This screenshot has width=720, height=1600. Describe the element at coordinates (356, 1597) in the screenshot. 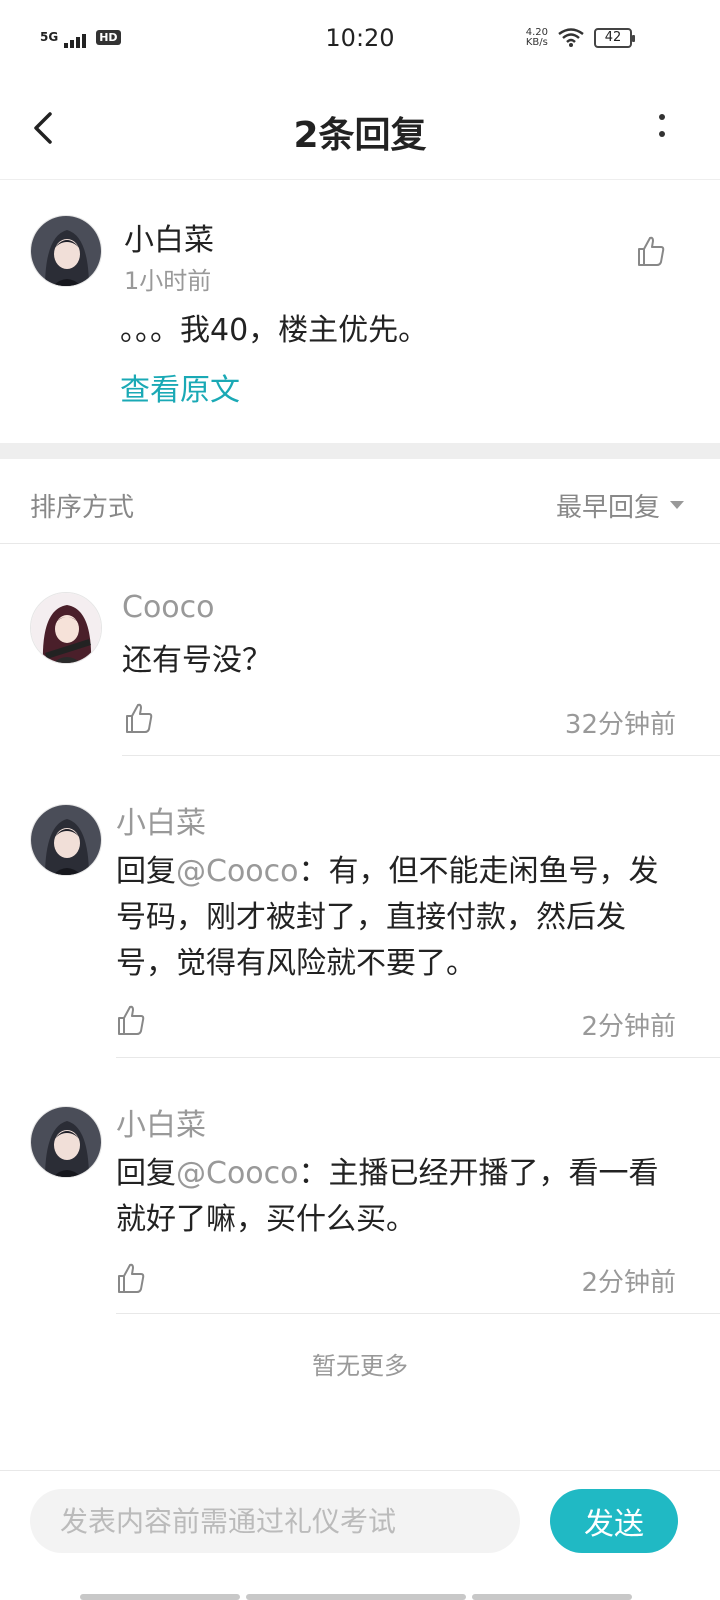

I see `navigation-indicator` at that location.